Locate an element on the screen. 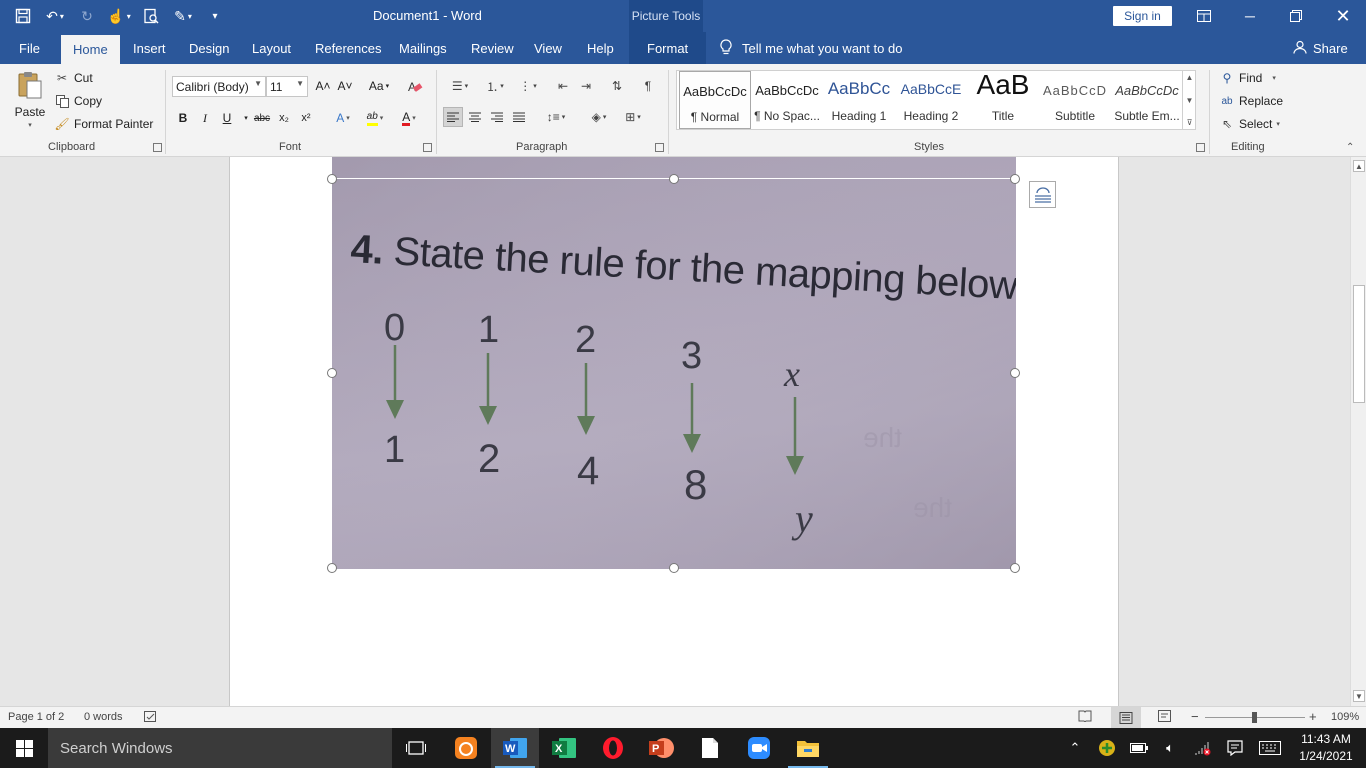  customize-qat-icon: ▾ is located at coordinates (215, 16).